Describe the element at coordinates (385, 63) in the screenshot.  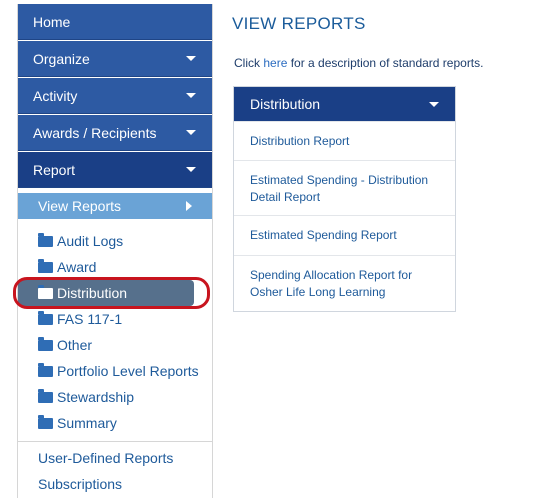
I see `intro-text-after: for a description of standard reports.` at that location.